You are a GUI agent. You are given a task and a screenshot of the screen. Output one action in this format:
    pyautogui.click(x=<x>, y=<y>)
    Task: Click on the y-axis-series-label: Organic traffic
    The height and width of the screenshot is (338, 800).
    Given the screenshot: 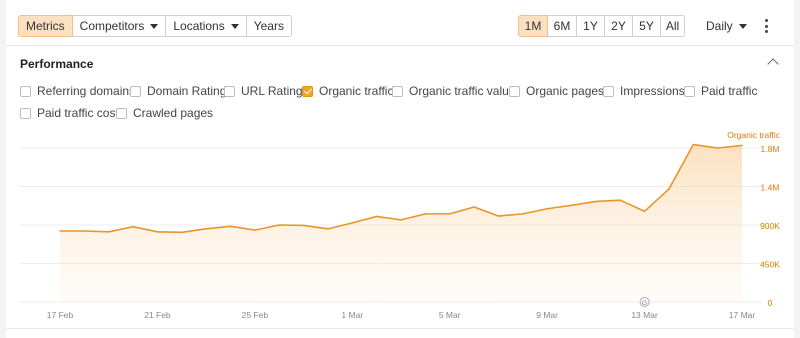 What is the action you would take?
    pyautogui.click(x=754, y=135)
    